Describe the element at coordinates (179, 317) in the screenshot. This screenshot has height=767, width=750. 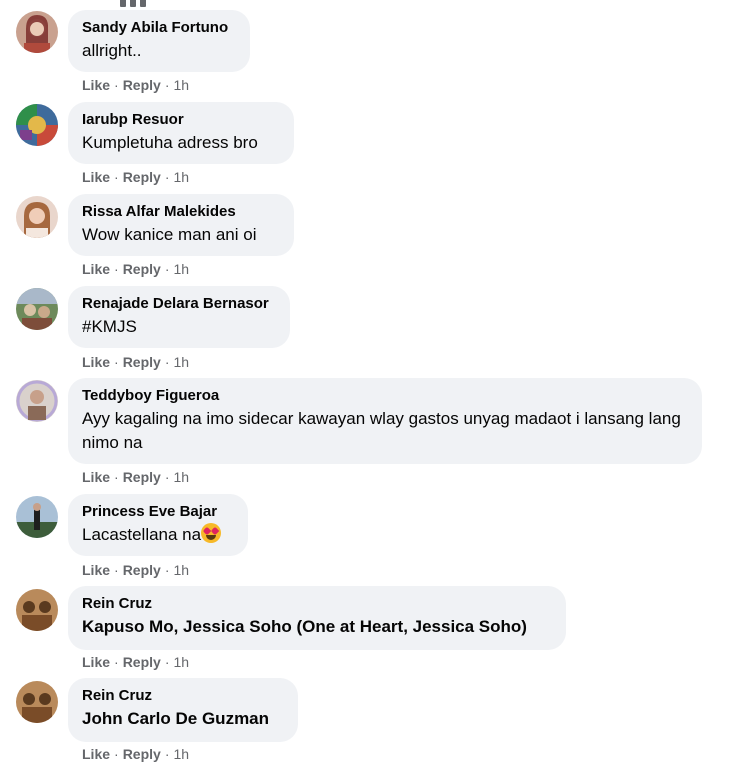
I see `comment-bubble: Renajade Delara Bernasor #KMJS` at that location.